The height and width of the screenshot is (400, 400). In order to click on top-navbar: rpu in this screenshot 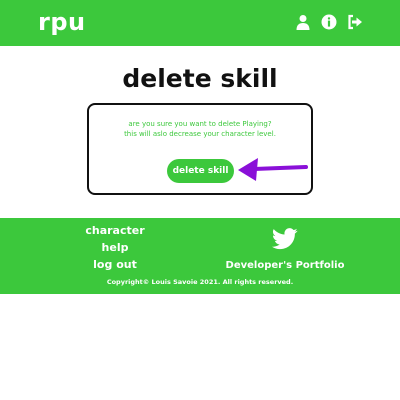, I will do `click(200, 23)`.